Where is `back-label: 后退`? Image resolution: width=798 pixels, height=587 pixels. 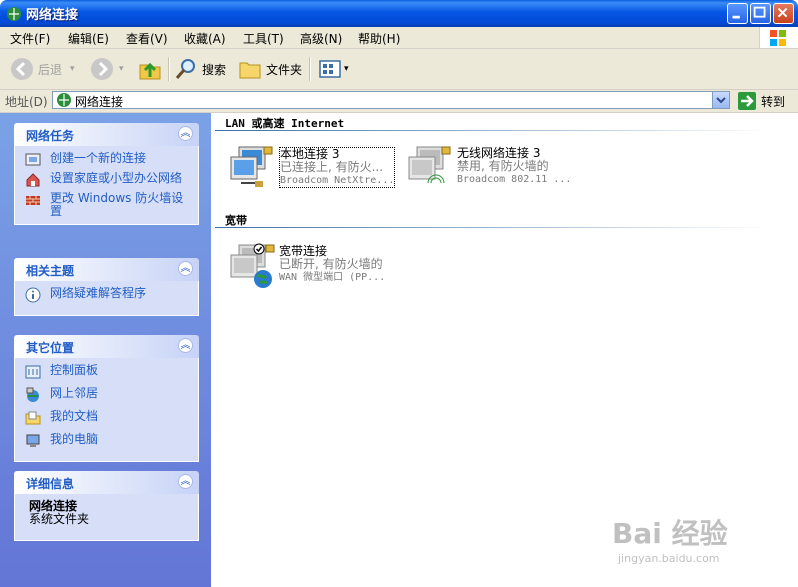 back-label: 后退 is located at coordinates (50, 69).